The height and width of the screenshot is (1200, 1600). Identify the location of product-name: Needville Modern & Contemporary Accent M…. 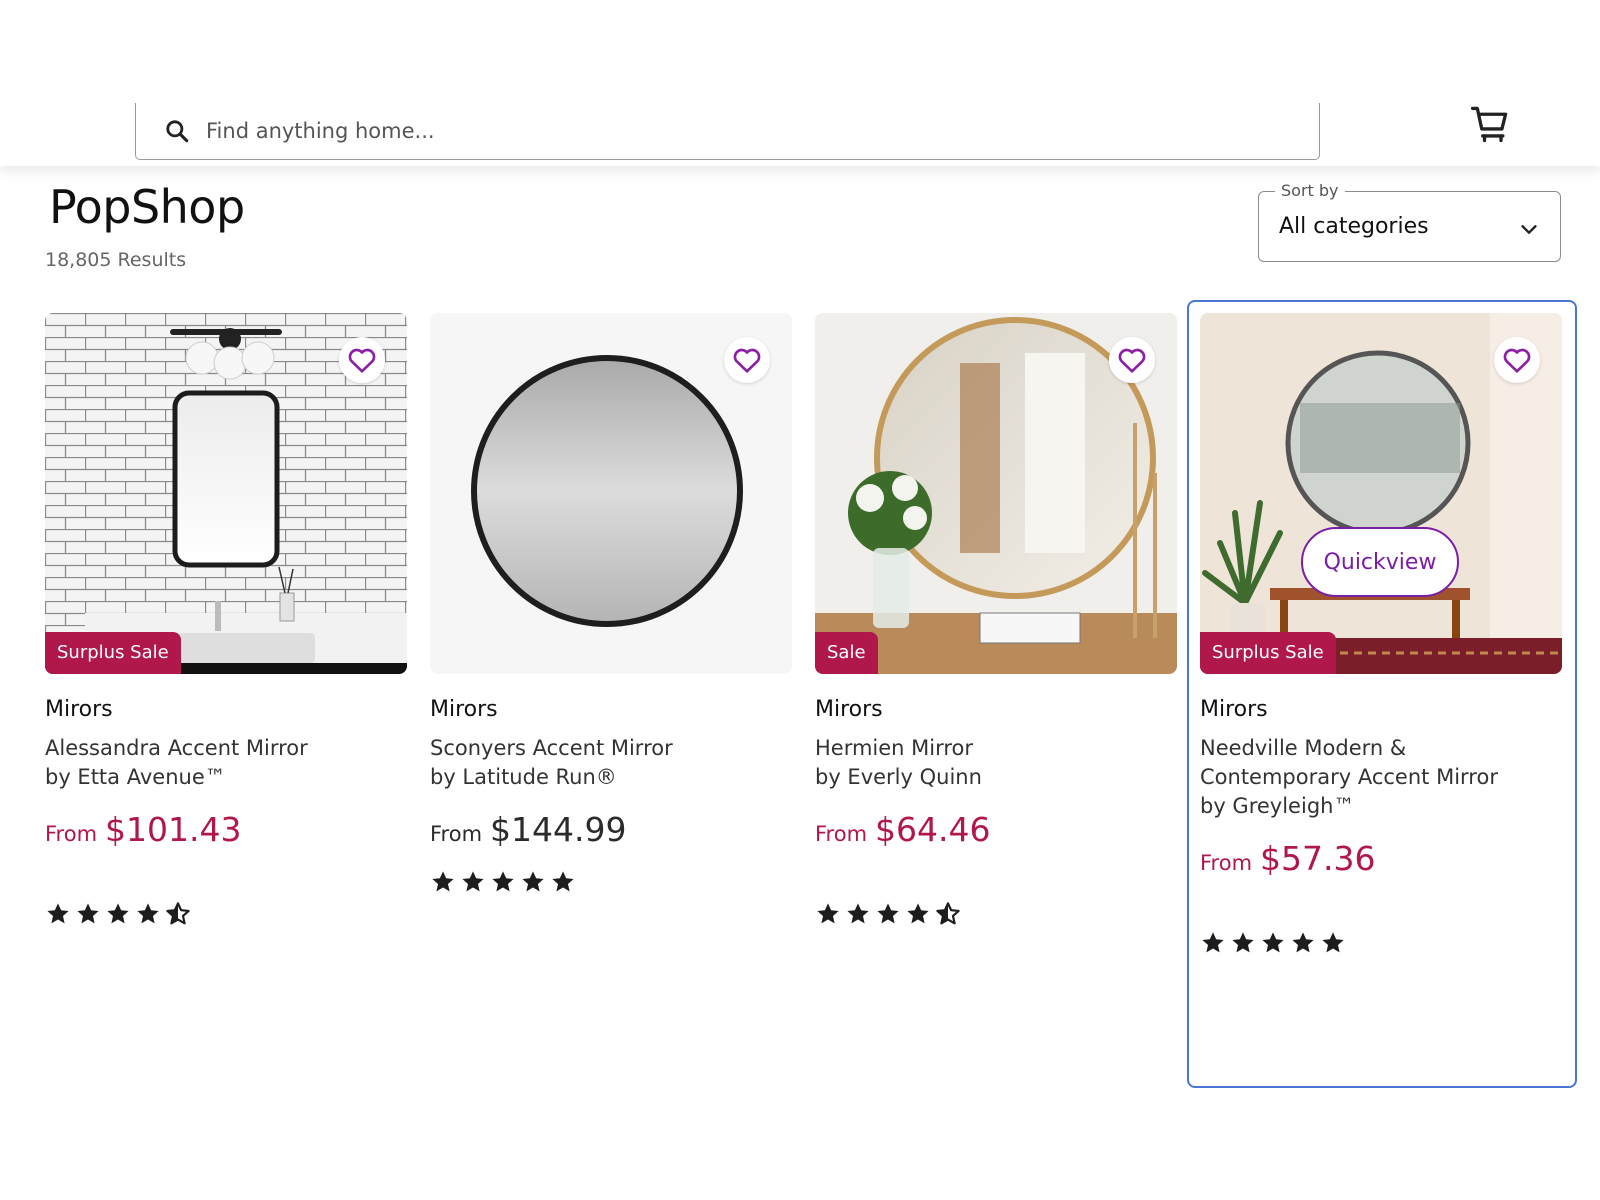
(1381, 777).